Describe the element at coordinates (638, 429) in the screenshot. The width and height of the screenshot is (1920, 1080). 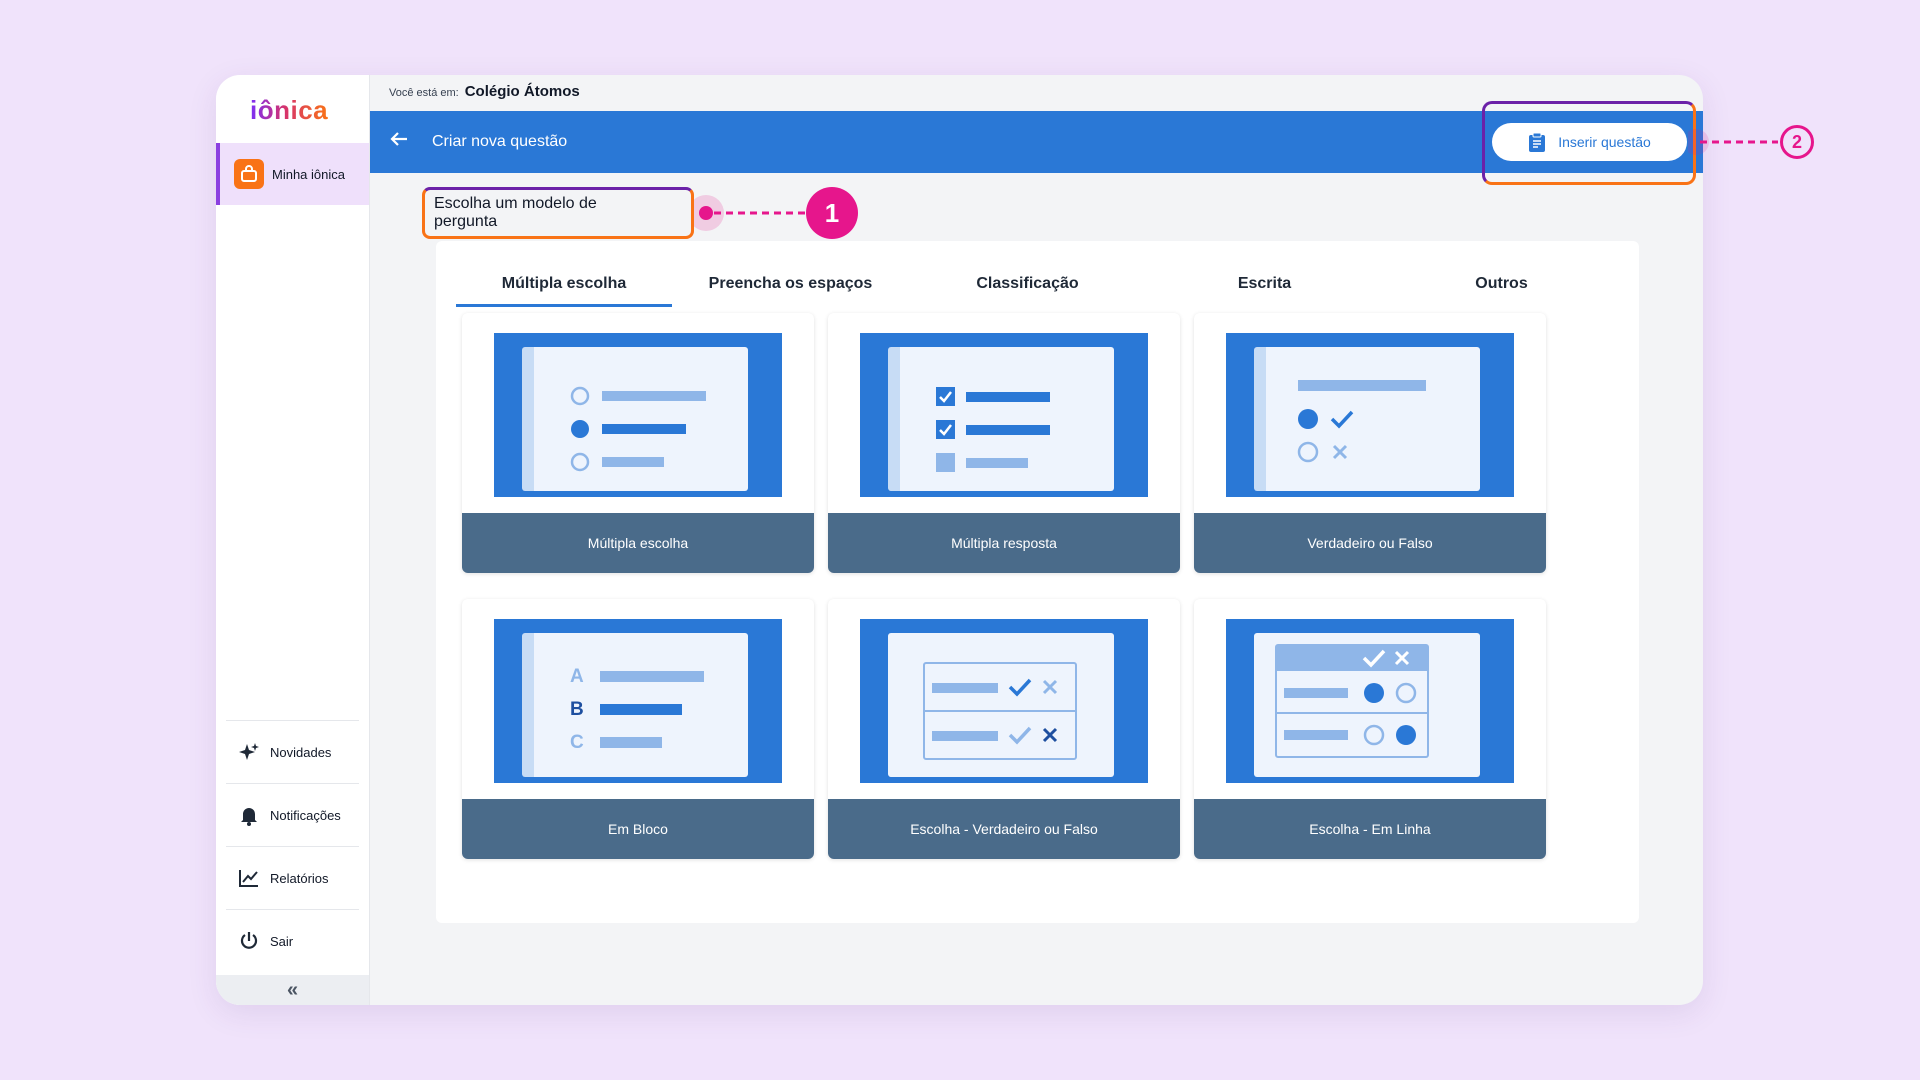
I see `radio-list-illustration` at that location.